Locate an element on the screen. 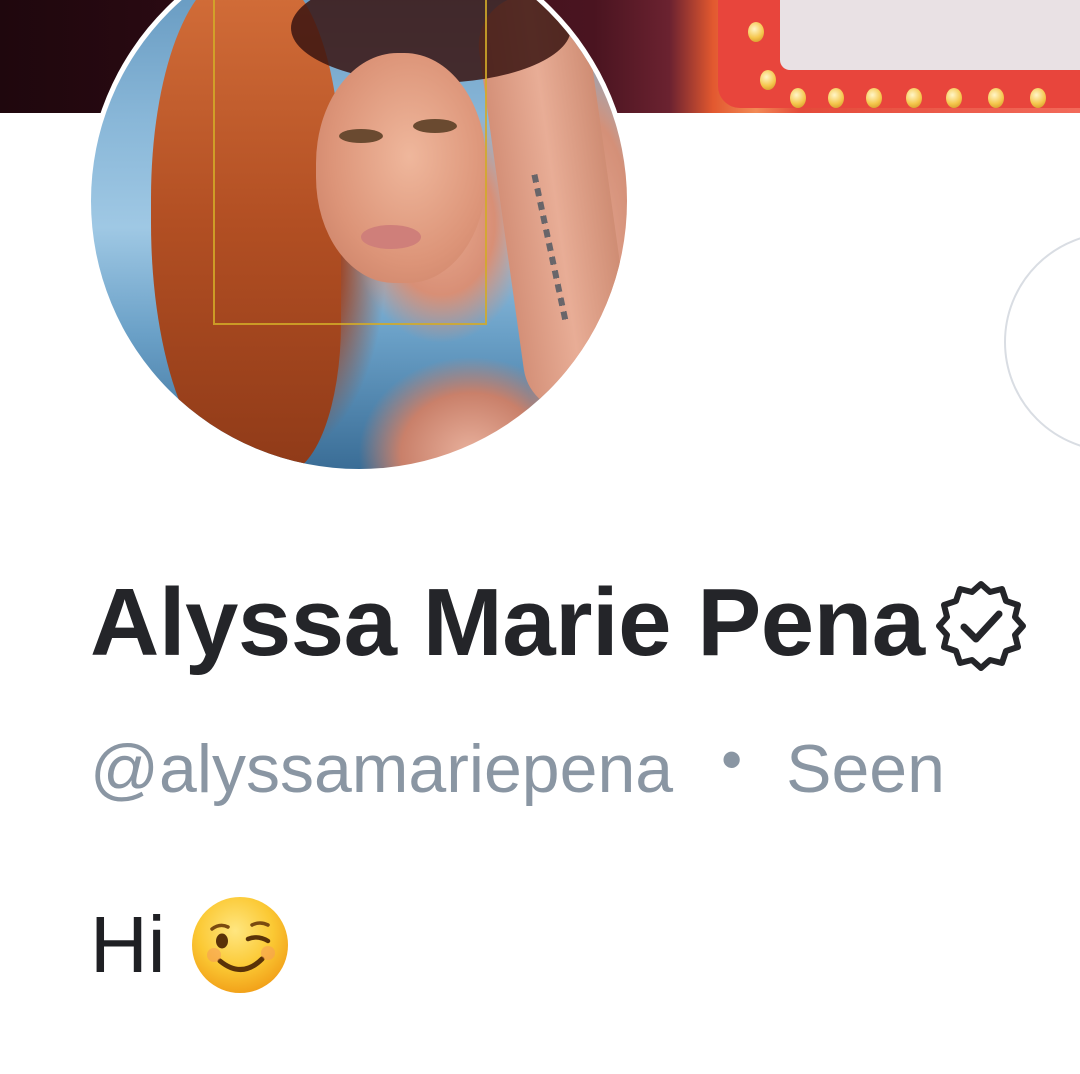 The height and width of the screenshot is (1074, 1080). verified-badge-icon is located at coordinates (981, 626).